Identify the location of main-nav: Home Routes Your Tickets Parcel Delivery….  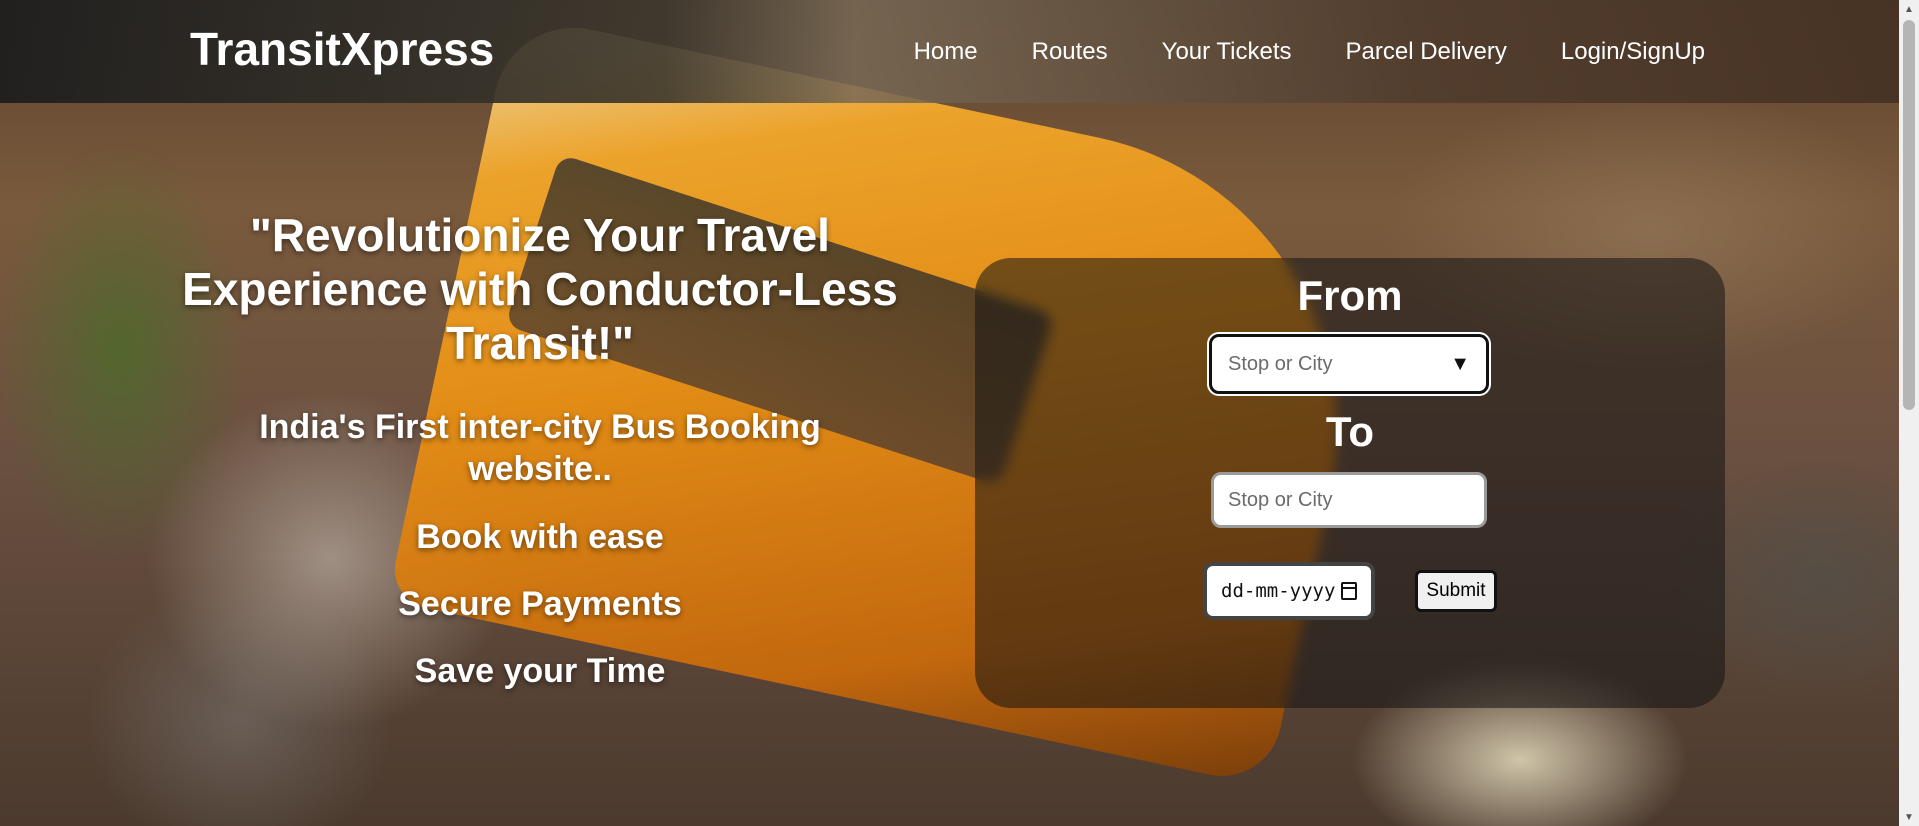
(1309, 52).